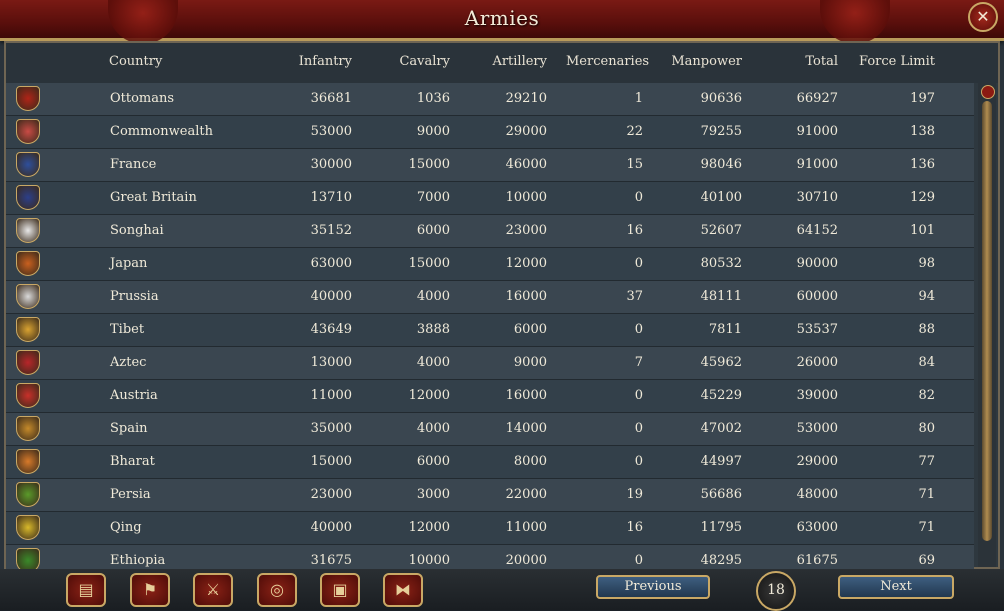  What do you see at coordinates (86, 590) in the screenshot?
I see `ledger-icon: ▤` at bounding box center [86, 590].